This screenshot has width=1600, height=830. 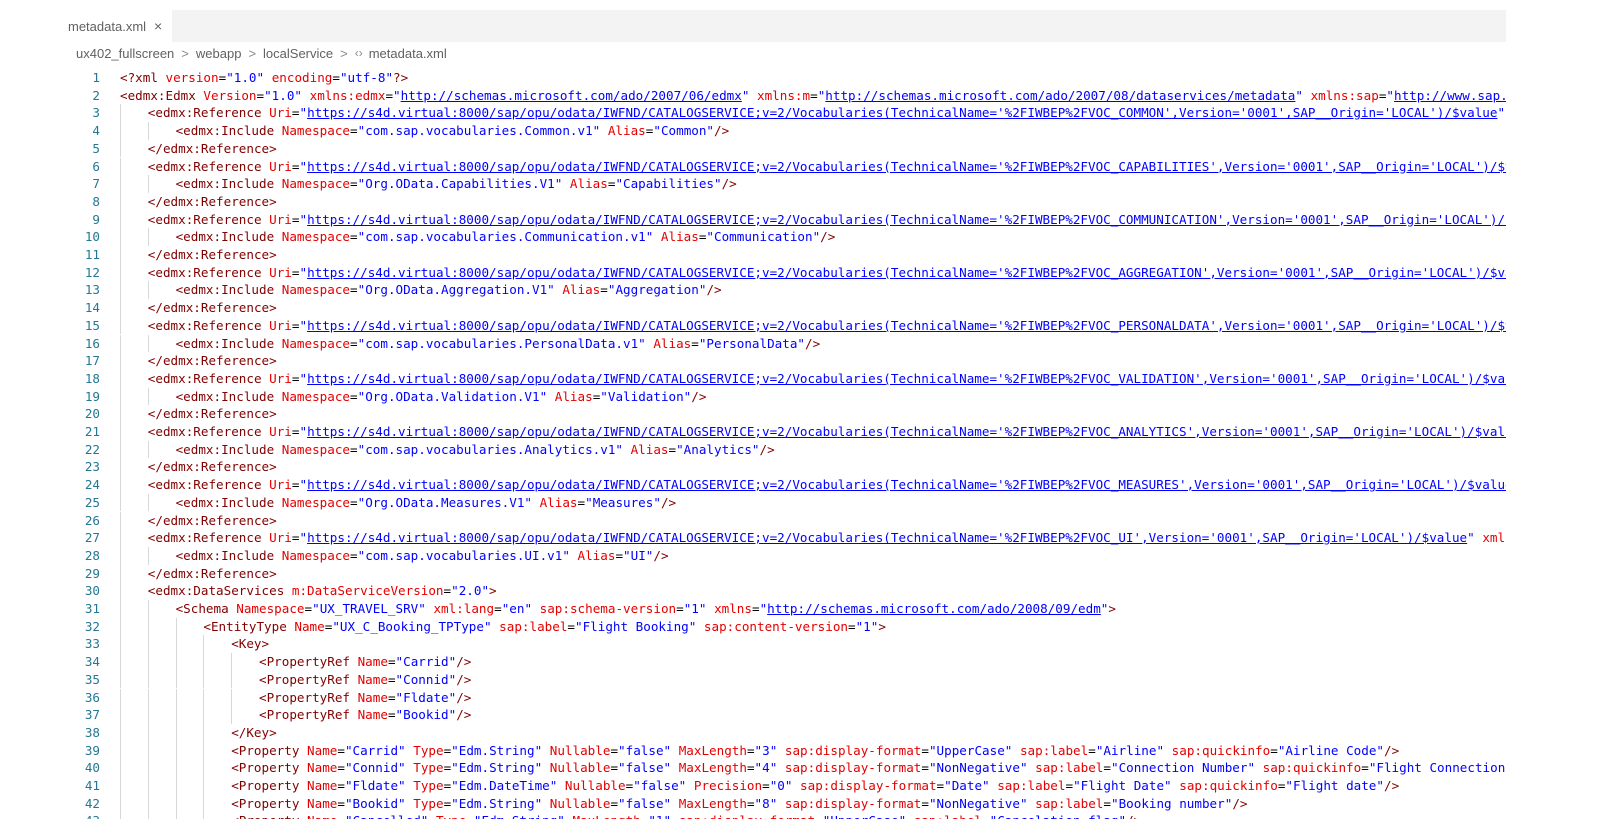 I want to click on code-token: "PersonalData", so click(x=751, y=343).